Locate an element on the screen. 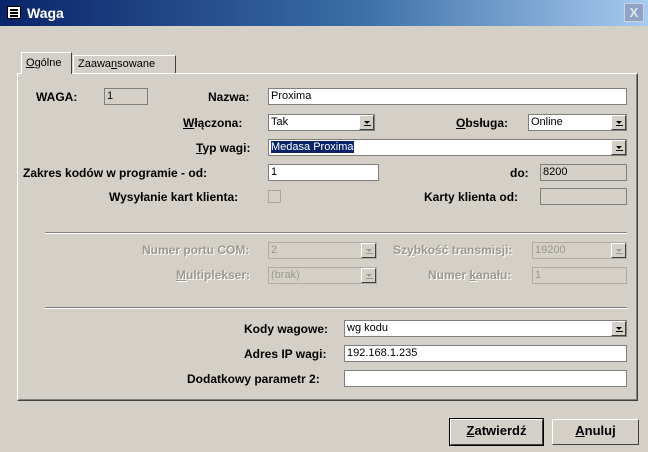 The image size is (648, 452). confirm-button: Zatwierdź is located at coordinates (496, 432).